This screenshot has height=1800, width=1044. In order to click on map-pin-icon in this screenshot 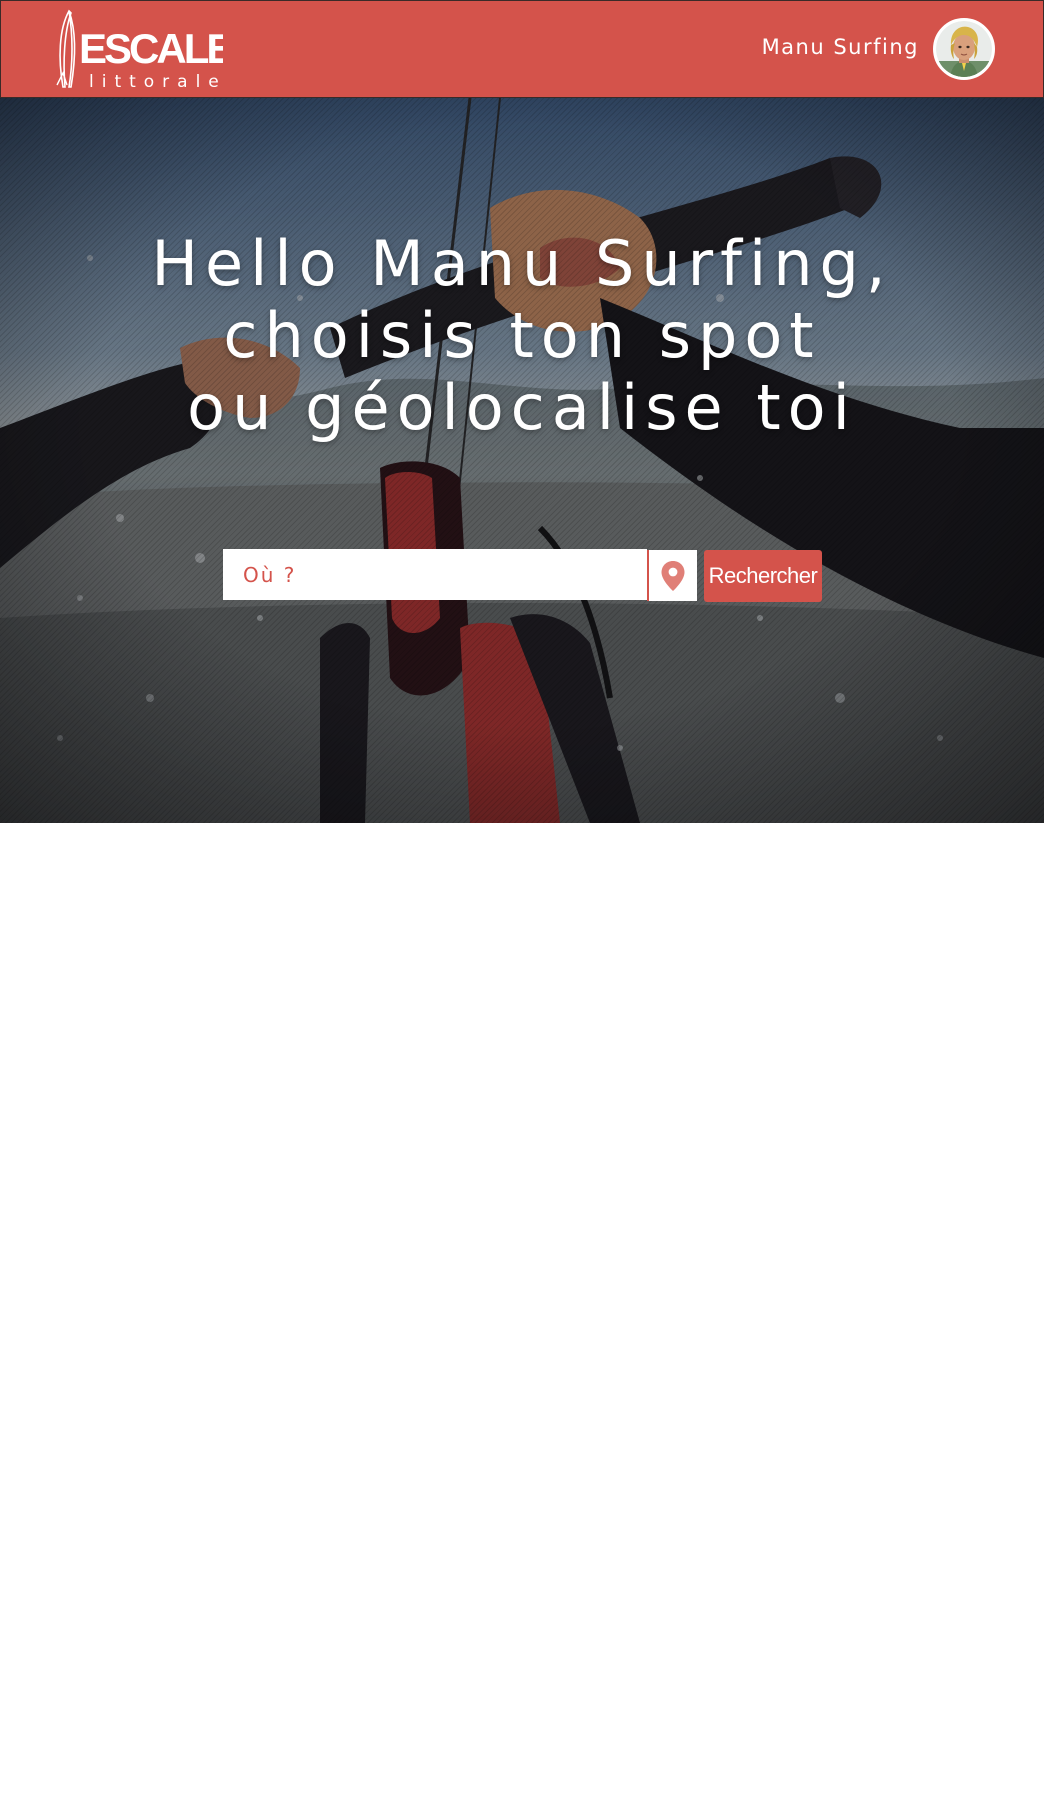, I will do `click(673, 575)`.